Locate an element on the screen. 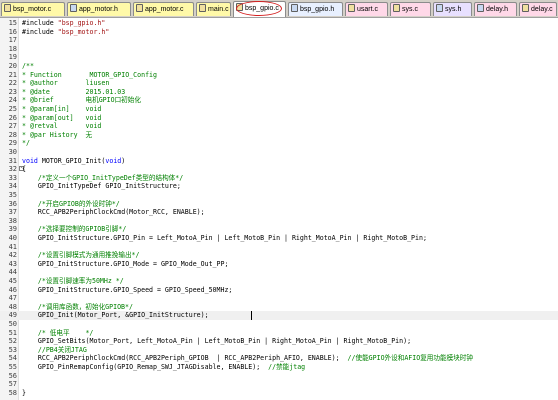 The width and height of the screenshot is (558, 400). code-line: 27 * @retval void is located at coordinates (279, 126).